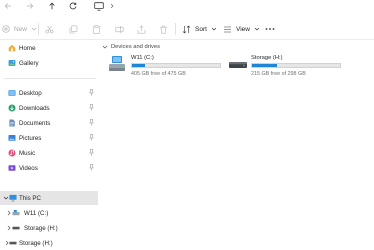  Describe the element at coordinates (112, 6) in the screenshot. I see `chevron-right-icon` at that location.